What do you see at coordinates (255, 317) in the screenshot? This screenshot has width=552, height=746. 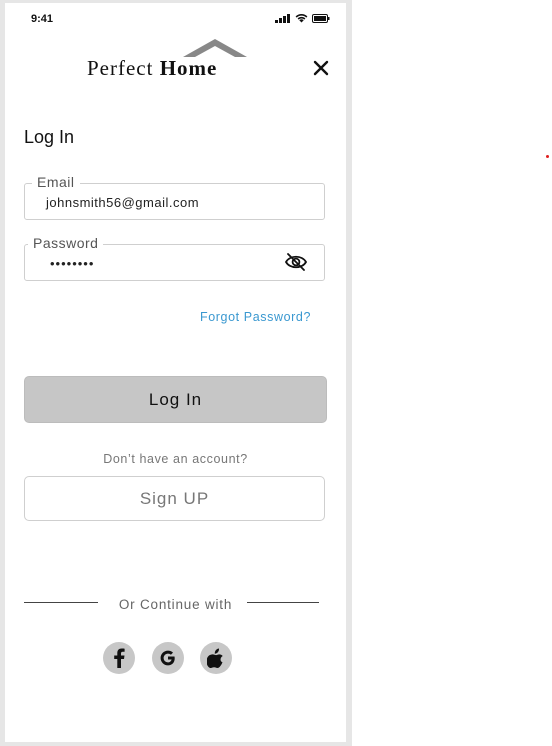 I see `forgot-password-link: Forgot Password?` at bounding box center [255, 317].